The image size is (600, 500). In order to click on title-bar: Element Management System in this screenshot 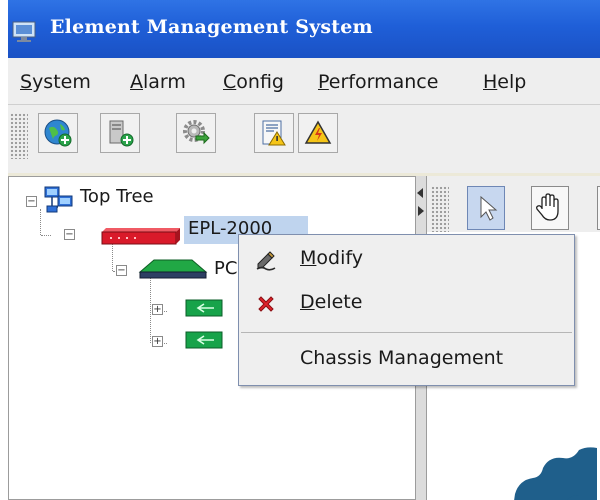, I will do `click(304, 29)`.